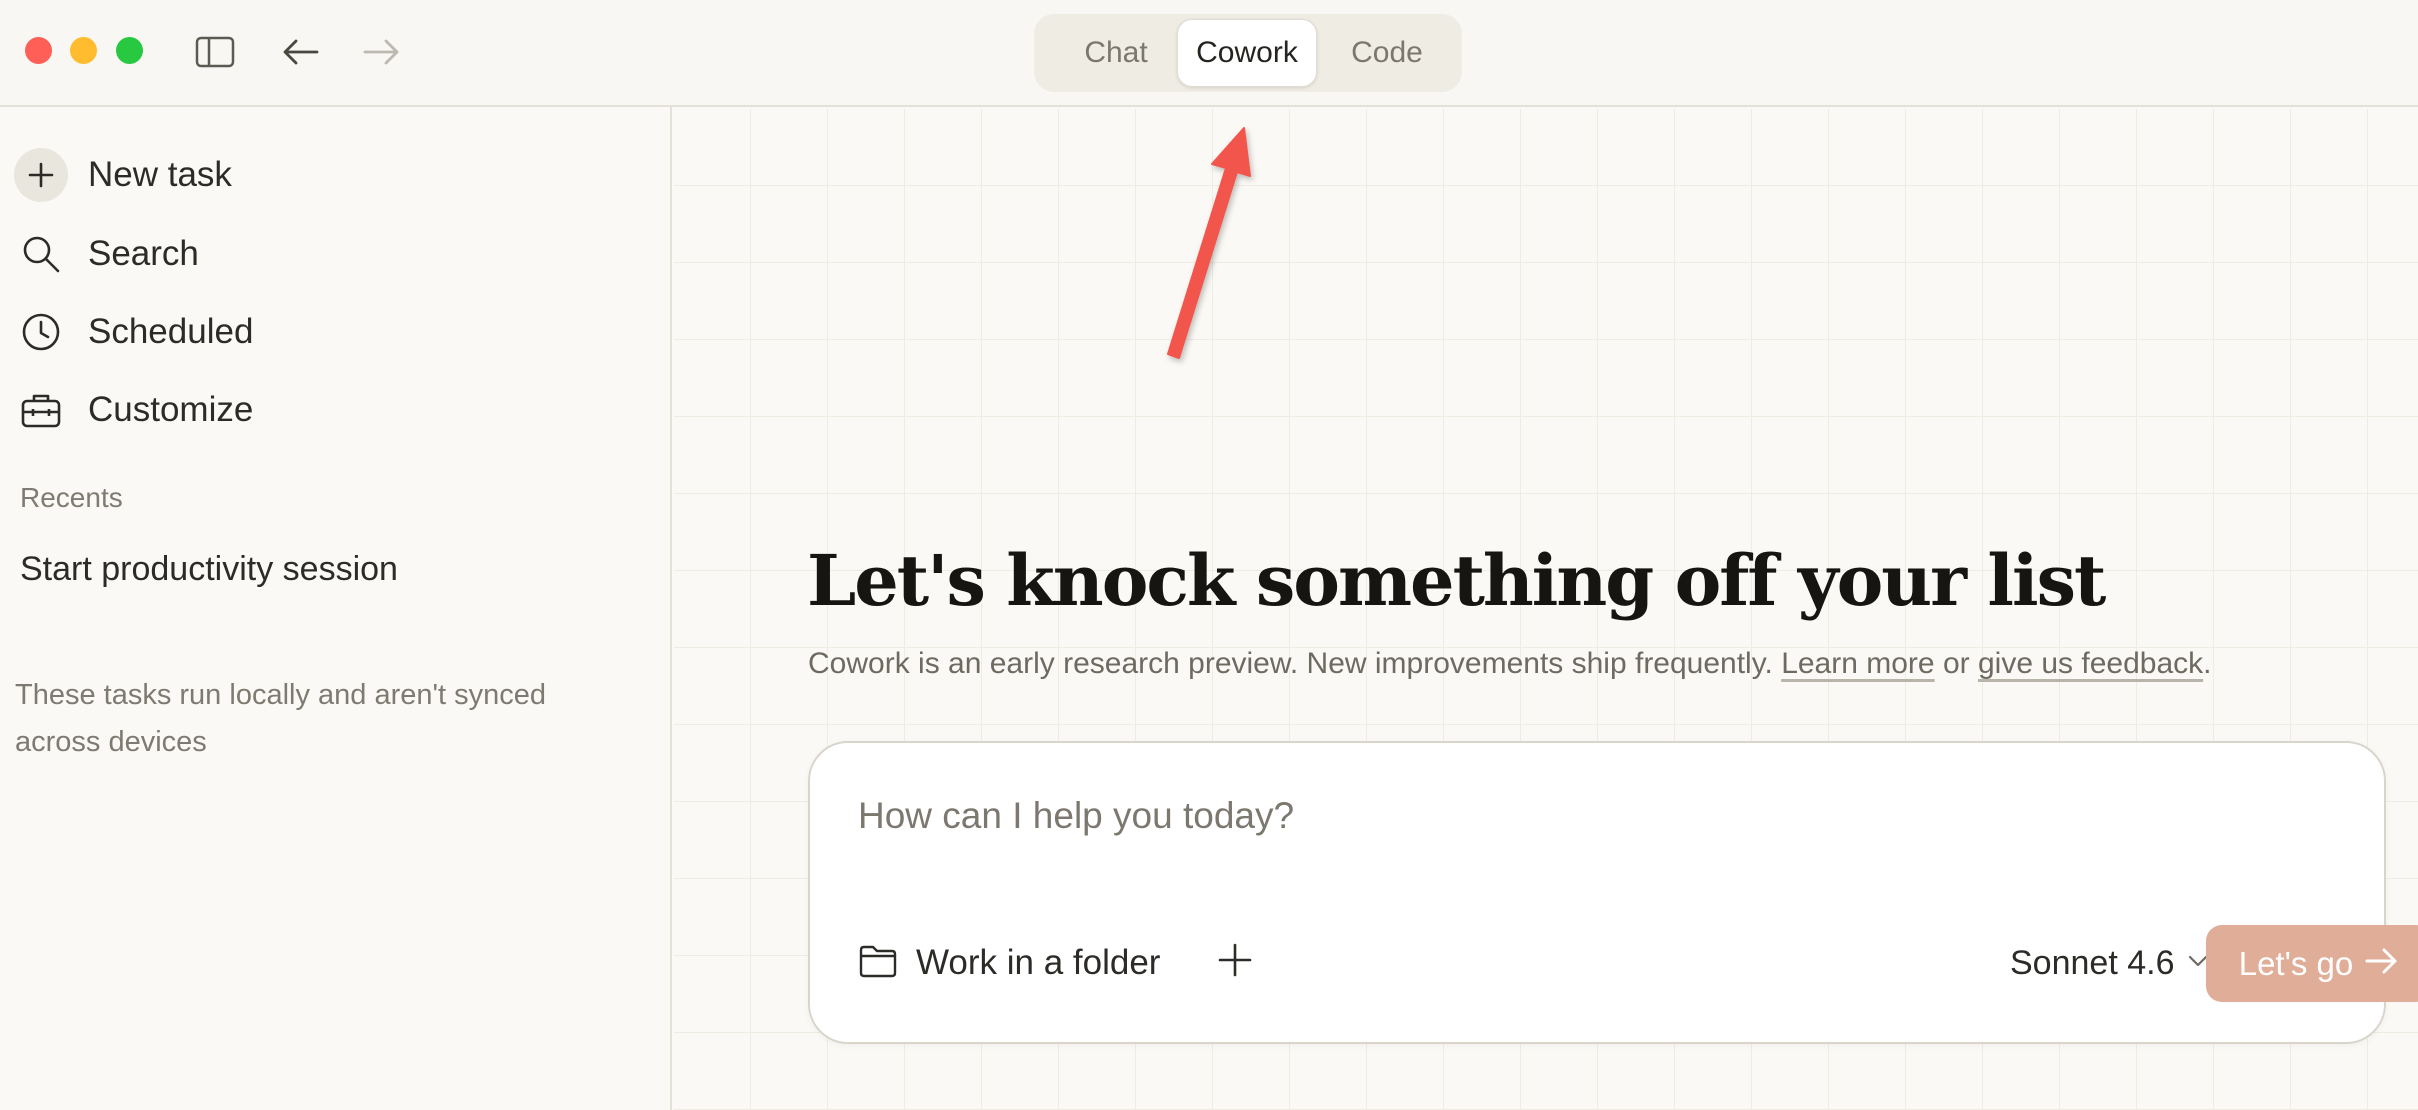  What do you see at coordinates (314, 175) in the screenshot?
I see `sidebar-item-new-task: New task` at bounding box center [314, 175].